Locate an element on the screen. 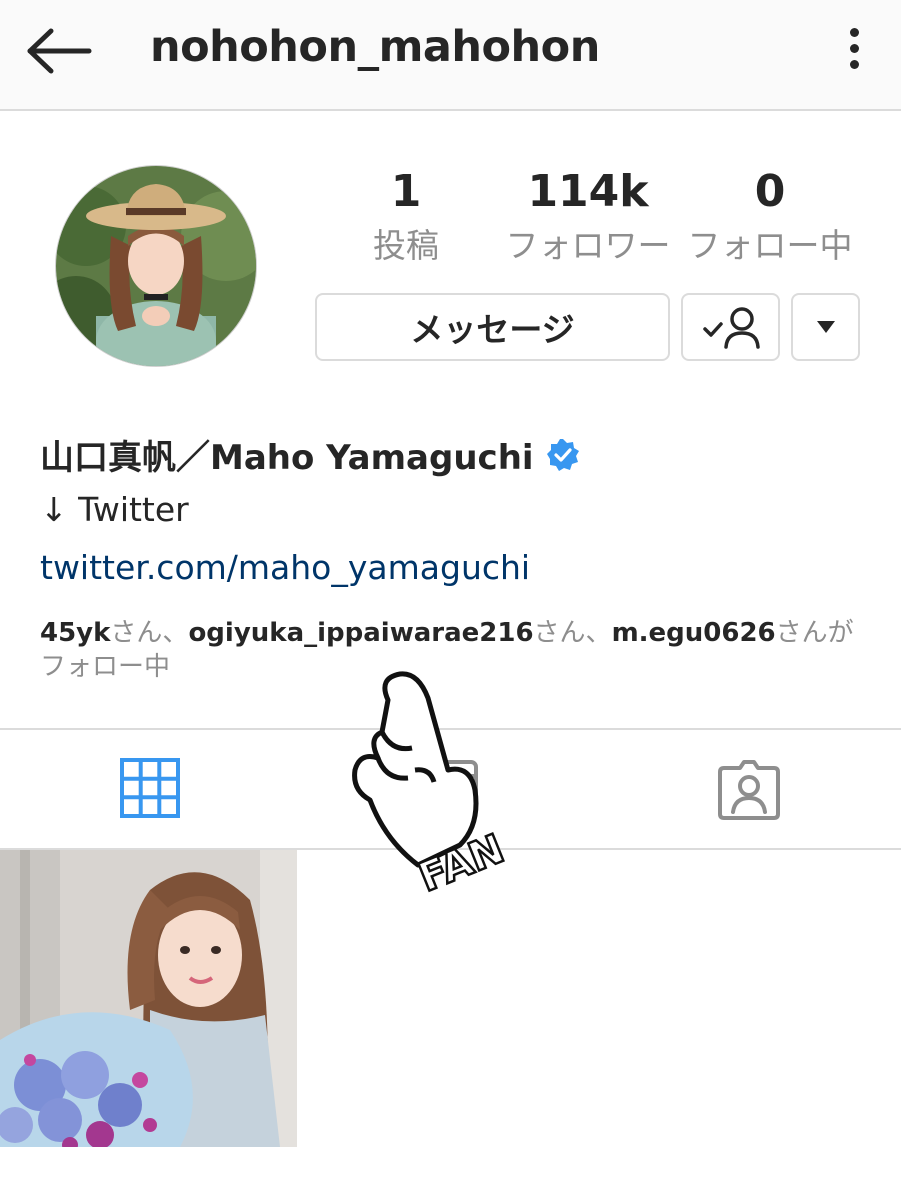  top-bar: nohohon_mahohon is located at coordinates (450, 55).